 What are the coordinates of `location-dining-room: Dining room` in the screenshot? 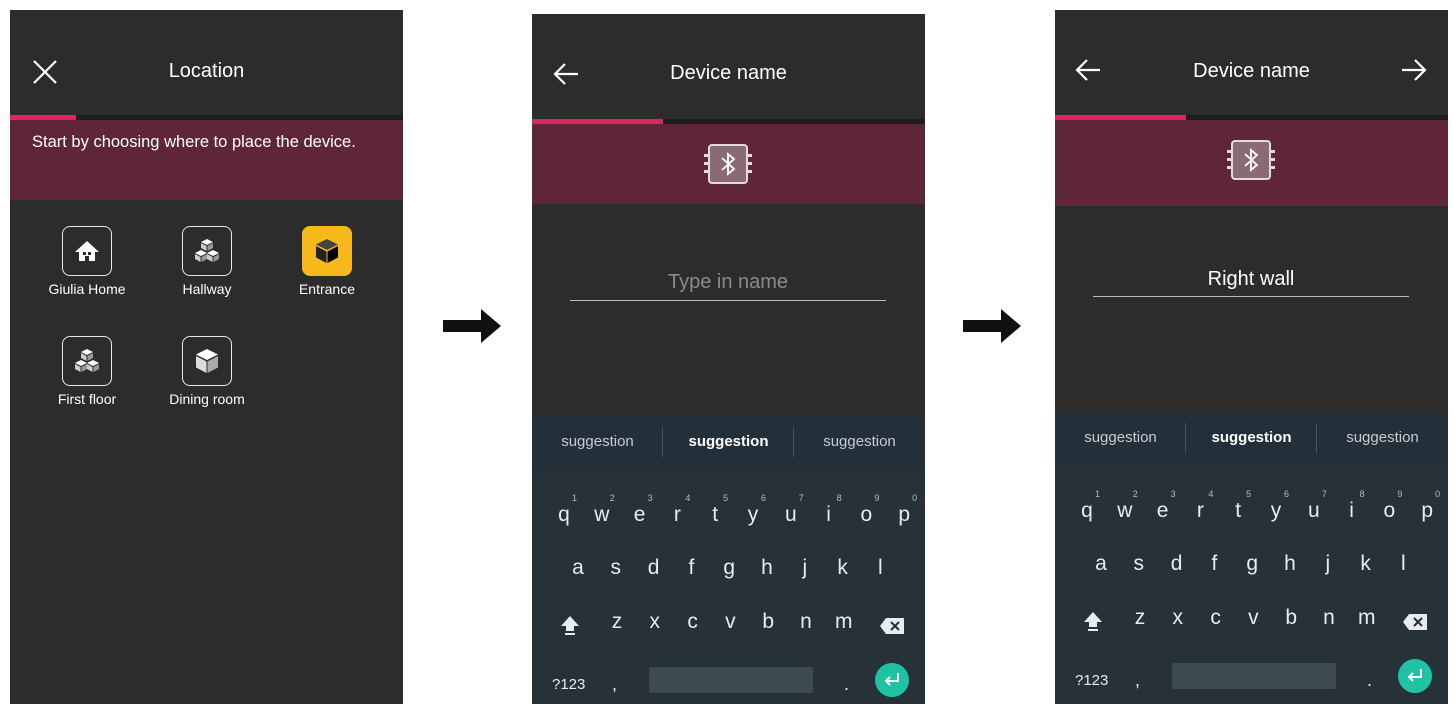 It's located at (207, 371).